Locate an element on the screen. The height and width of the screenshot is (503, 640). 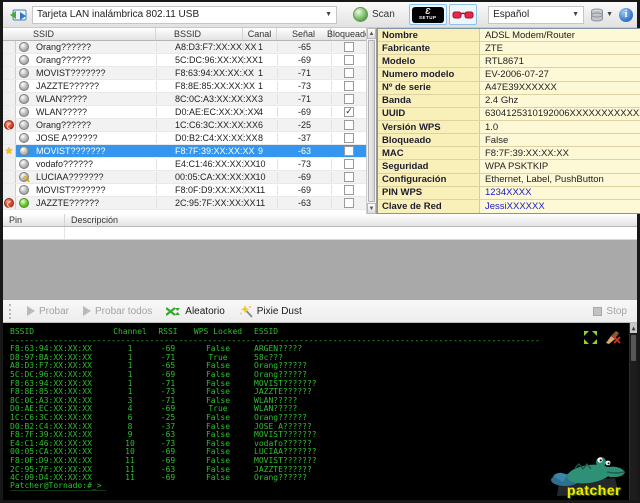
detail-value: Ethernet, Label, PushButton is located at coordinates (560, 179).